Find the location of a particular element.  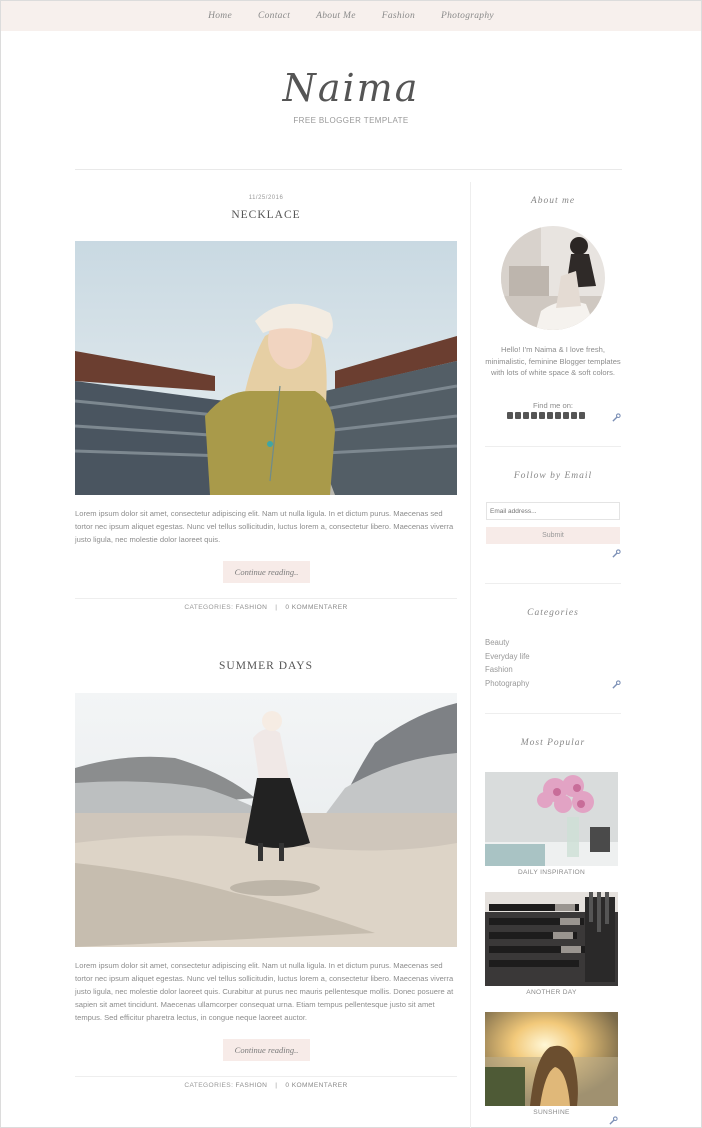

facebook-icon is located at coordinates (518, 415).